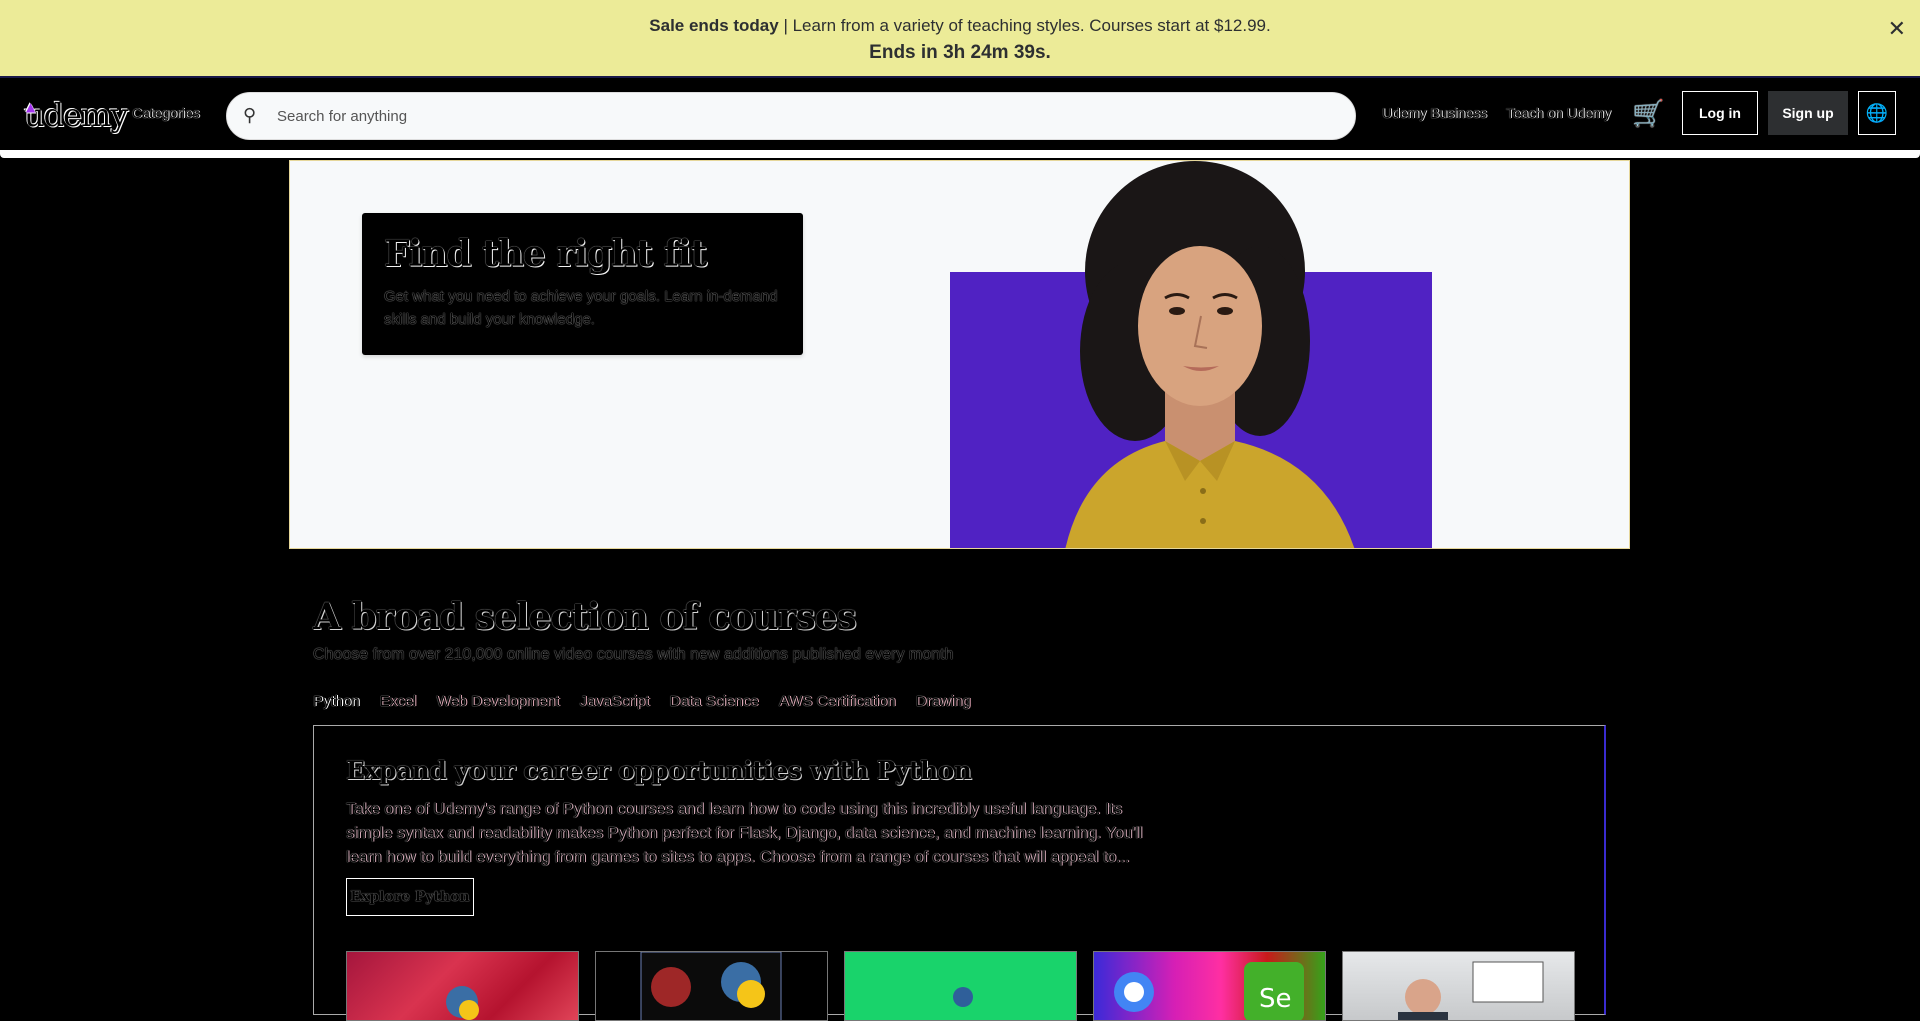  Describe the element at coordinates (1209, 991) in the screenshot. I see `chrome-selenium-icon: Se` at that location.